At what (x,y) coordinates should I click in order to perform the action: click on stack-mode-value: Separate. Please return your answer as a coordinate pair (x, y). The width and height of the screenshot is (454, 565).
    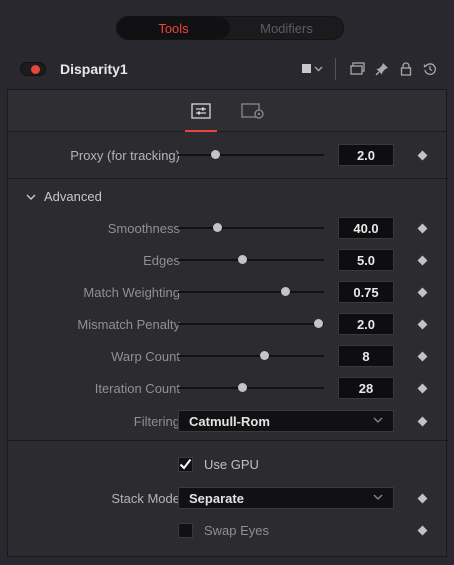
    Looking at the image, I should click on (216, 498).